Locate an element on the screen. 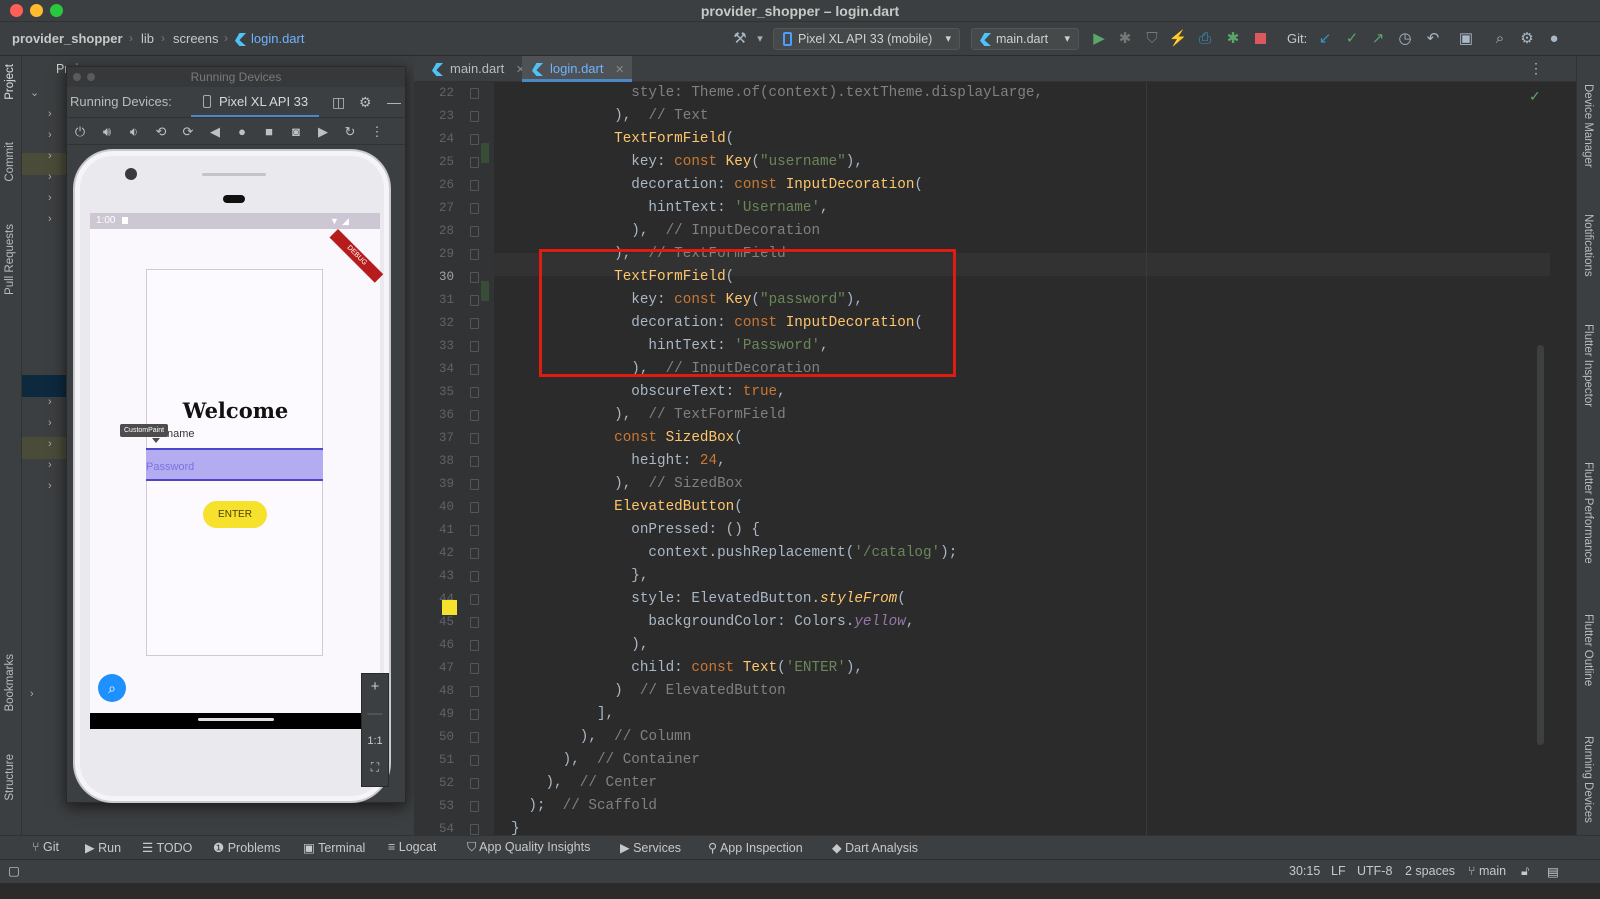  power-icon: ⏻ is located at coordinates (80, 132).